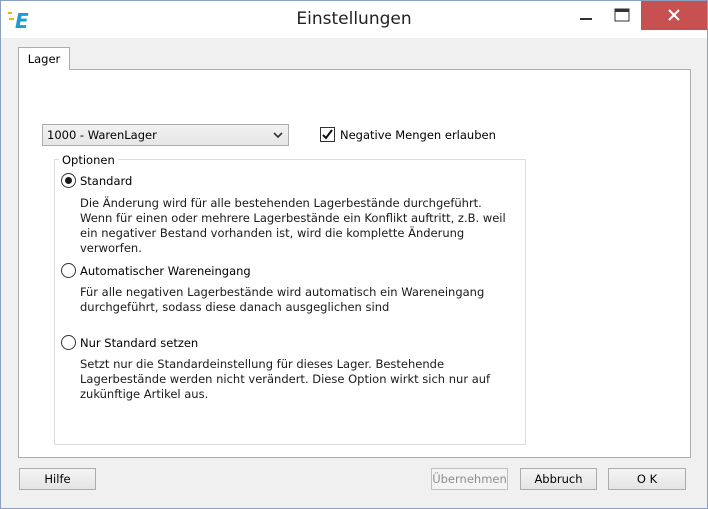 The width and height of the screenshot is (708, 509). Describe the element at coordinates (165, 271) in the screenshot. I see `option-auto-receipt-label: Automatischer Wareneingang` at that location.